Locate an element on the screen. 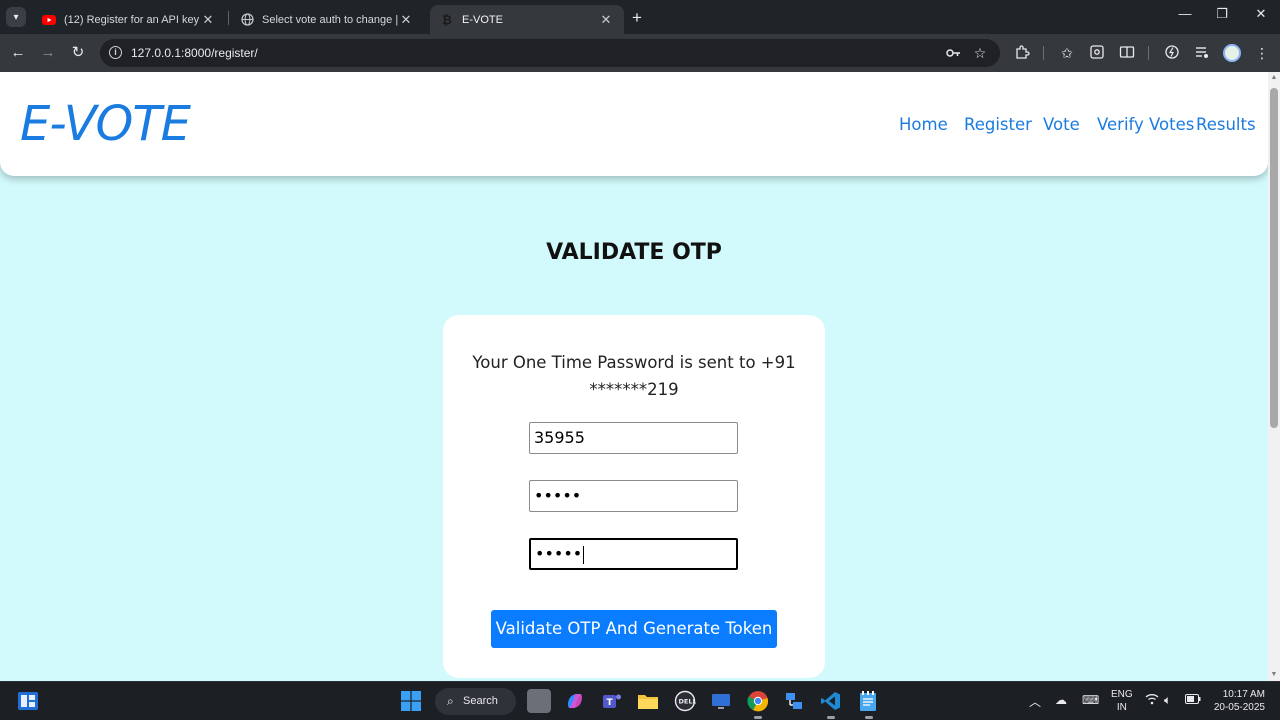 The height and width of the screenshot is (720, 1280). dell-icon: DELL is located at coordinates (685, 701).